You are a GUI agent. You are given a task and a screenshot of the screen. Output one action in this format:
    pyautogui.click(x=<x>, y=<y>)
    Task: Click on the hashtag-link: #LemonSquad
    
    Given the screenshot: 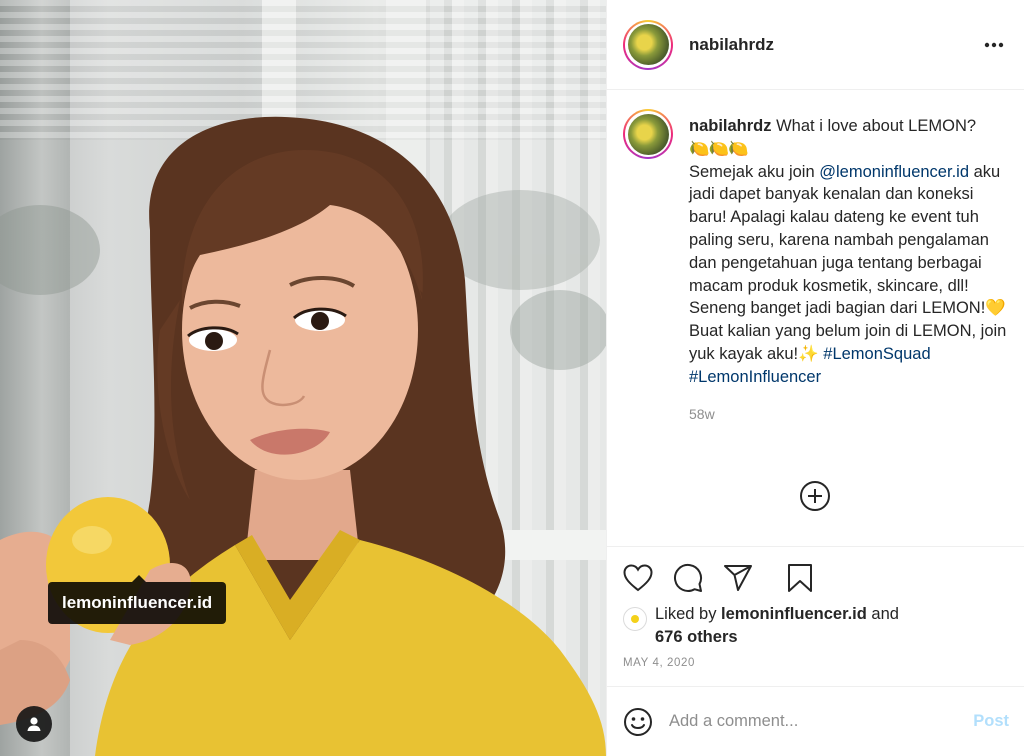 What is the action you would take?
    pyautogui.click(x=876, y=354)
    